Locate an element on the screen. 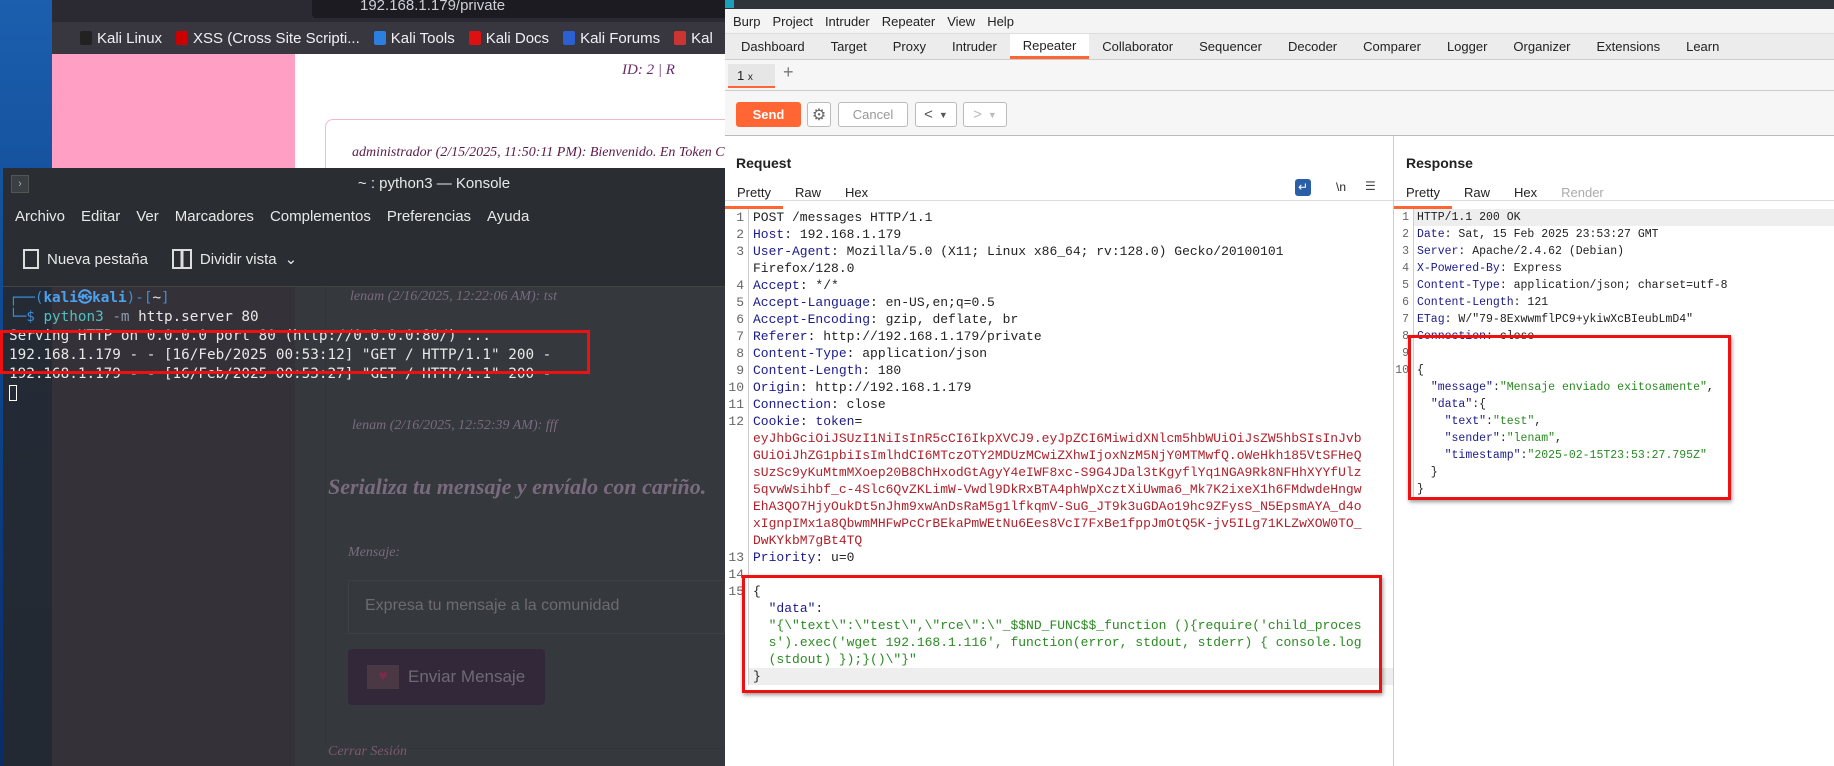 The width and height of the screenshot is (1834, 766). browser-toolbar: 192.168.1.179/private is located at coordinates (388, 11).